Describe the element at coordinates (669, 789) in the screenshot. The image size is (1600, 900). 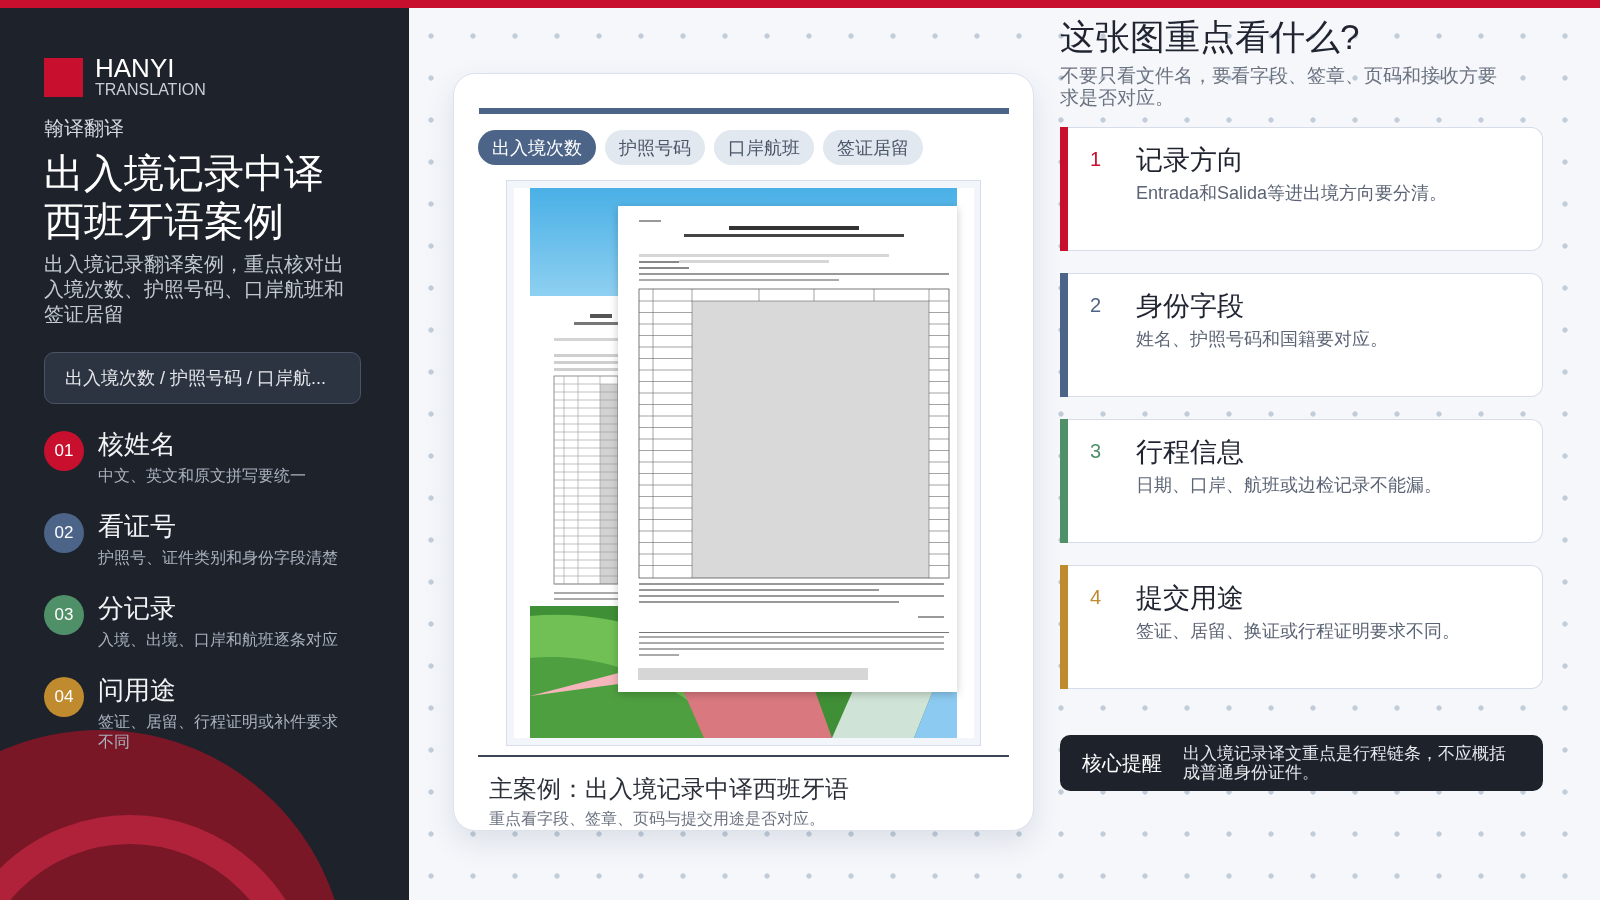
I see `caption-title: 主案例：出入境记录中译西班牙语` at that location.